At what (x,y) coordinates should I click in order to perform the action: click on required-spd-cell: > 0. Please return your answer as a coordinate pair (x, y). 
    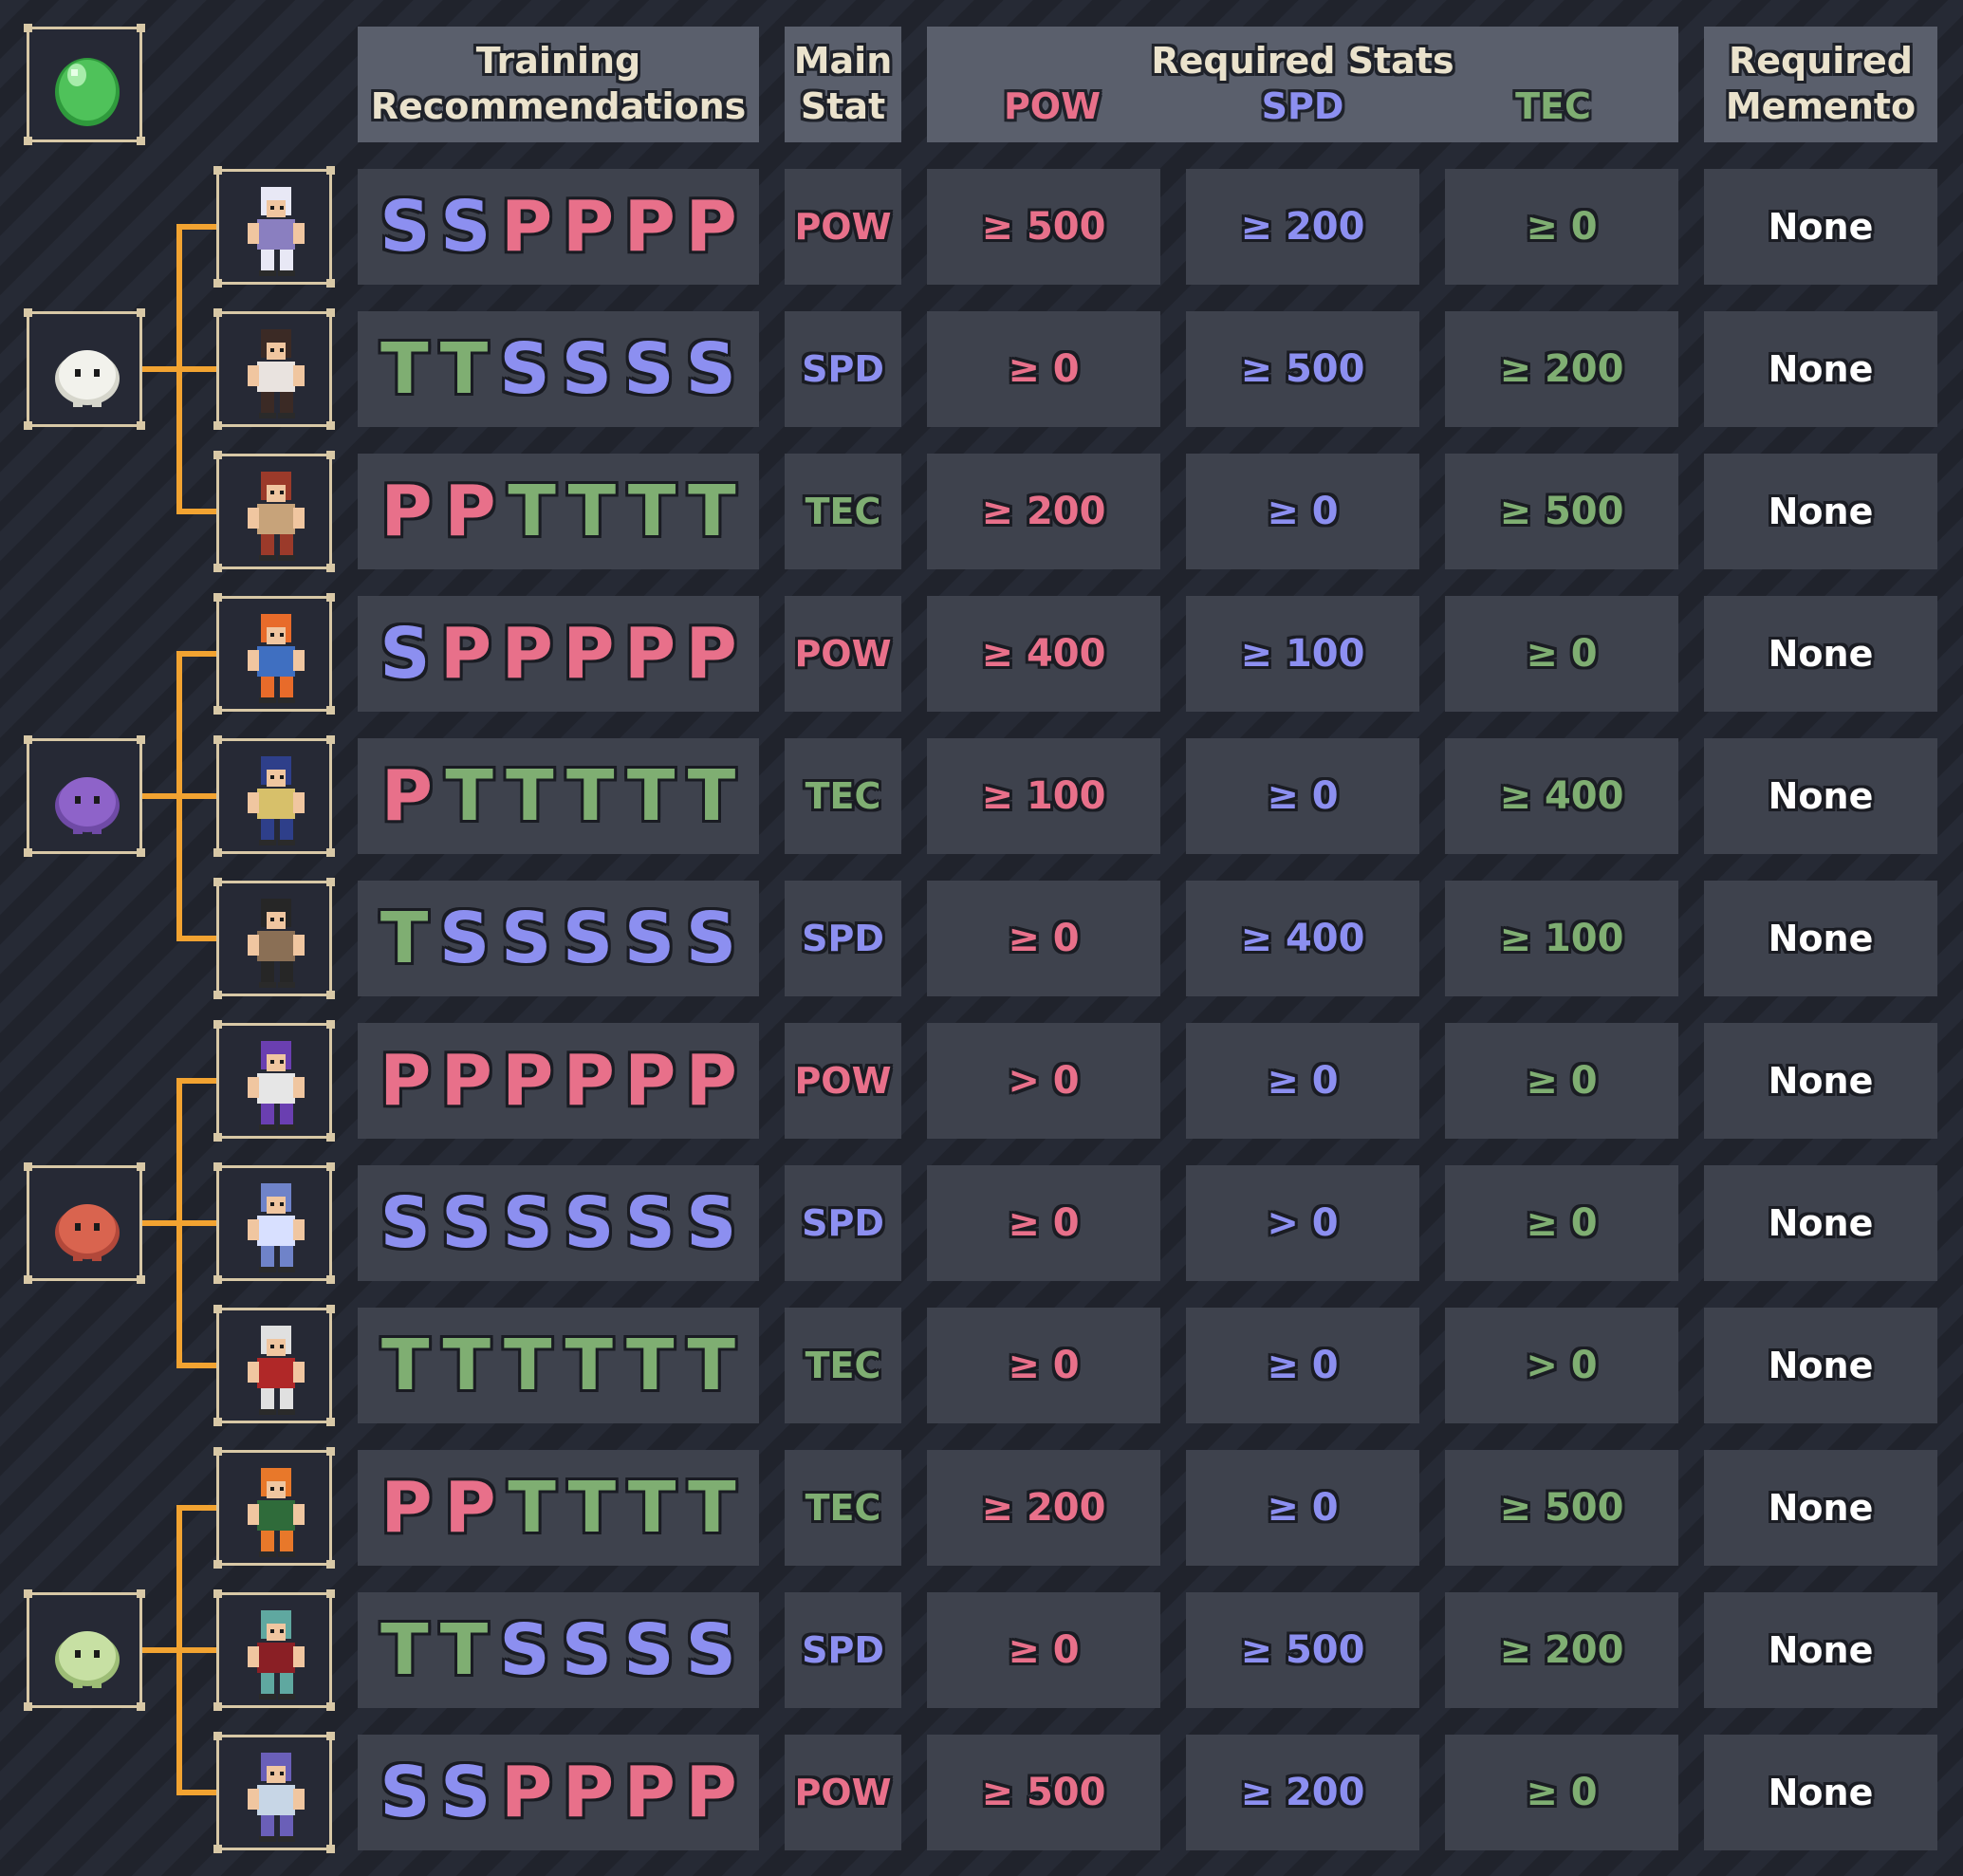
    Looking at the image, I should click on (1302, 1223).